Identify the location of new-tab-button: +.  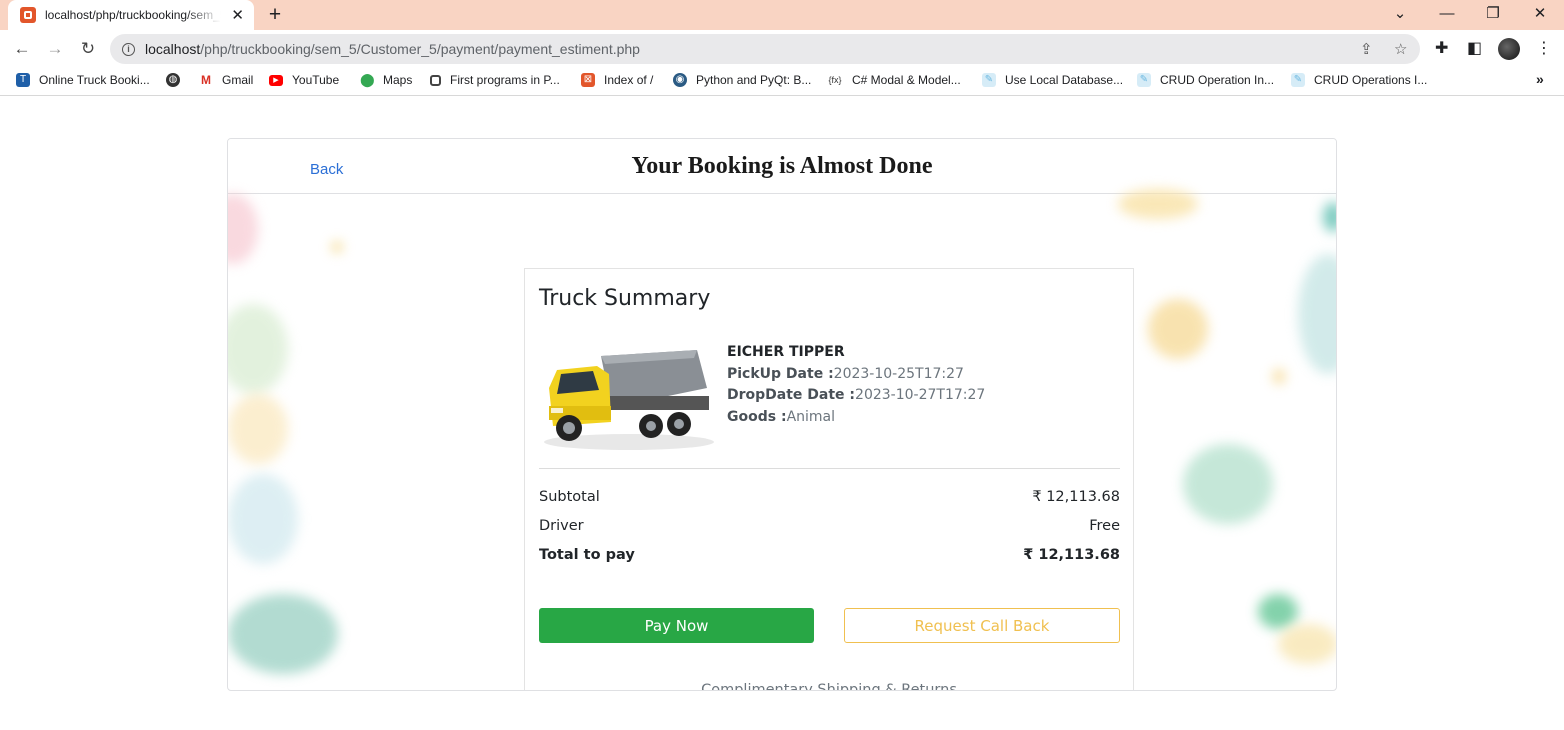
(275, 15).